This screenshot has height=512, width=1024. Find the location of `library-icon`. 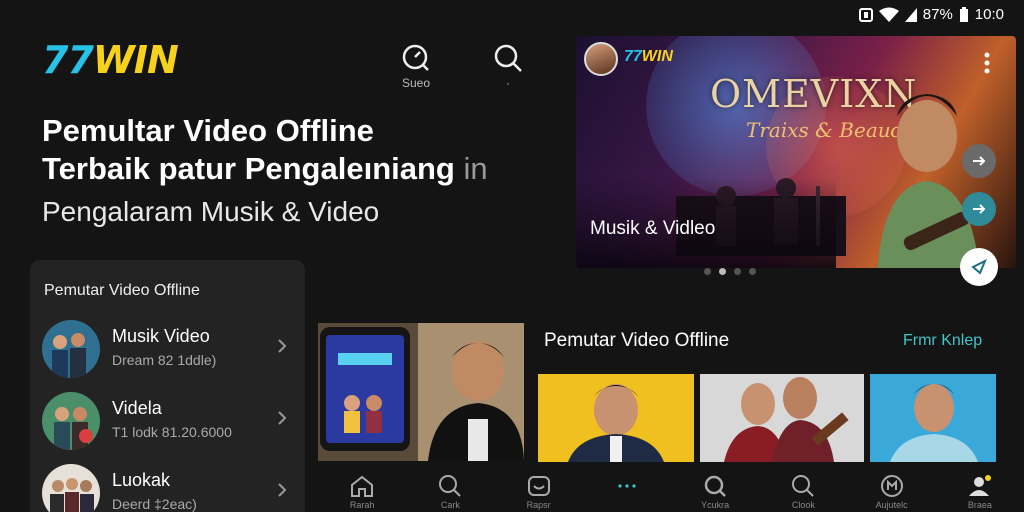

library-icon is located at coordinates (538, 486).